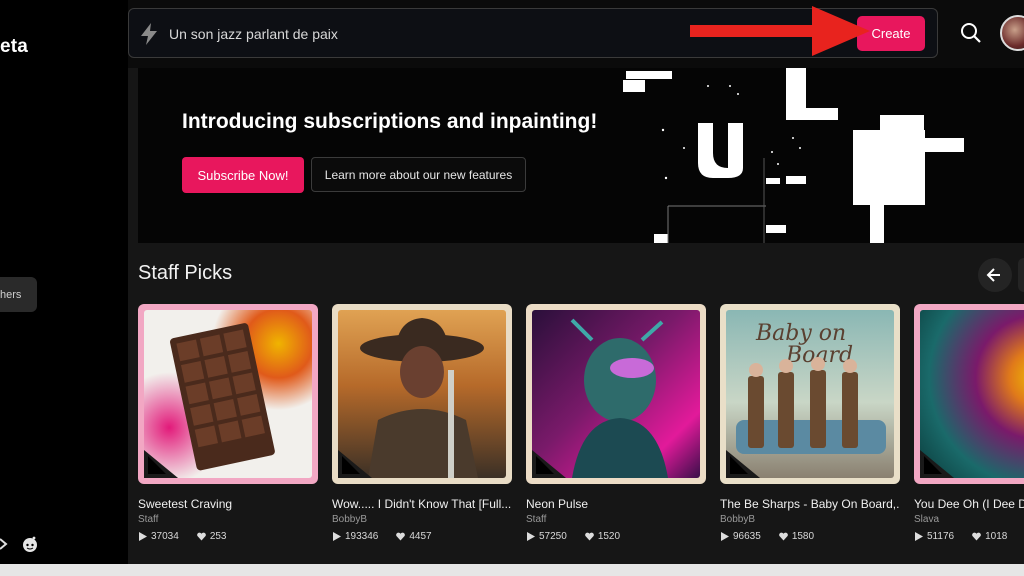  Describe the element at coordinates (960, 536) in the screenshot. I see `song-stats: 51176 1018` at that location.